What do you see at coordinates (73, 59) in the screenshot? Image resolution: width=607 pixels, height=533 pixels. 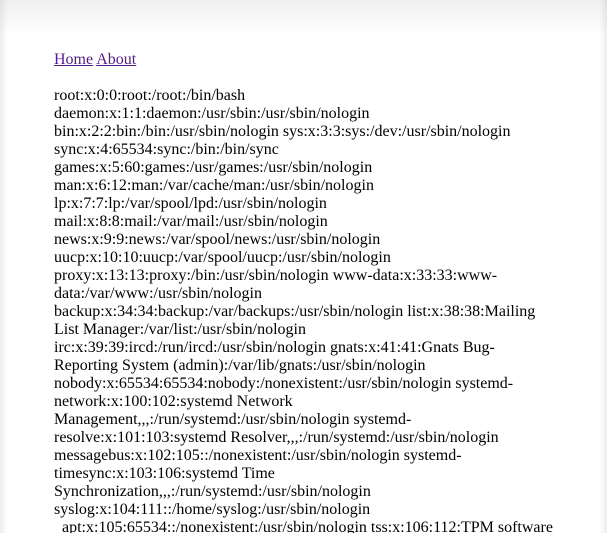 I see `home-link: Home` at bounding box center [73, 59].